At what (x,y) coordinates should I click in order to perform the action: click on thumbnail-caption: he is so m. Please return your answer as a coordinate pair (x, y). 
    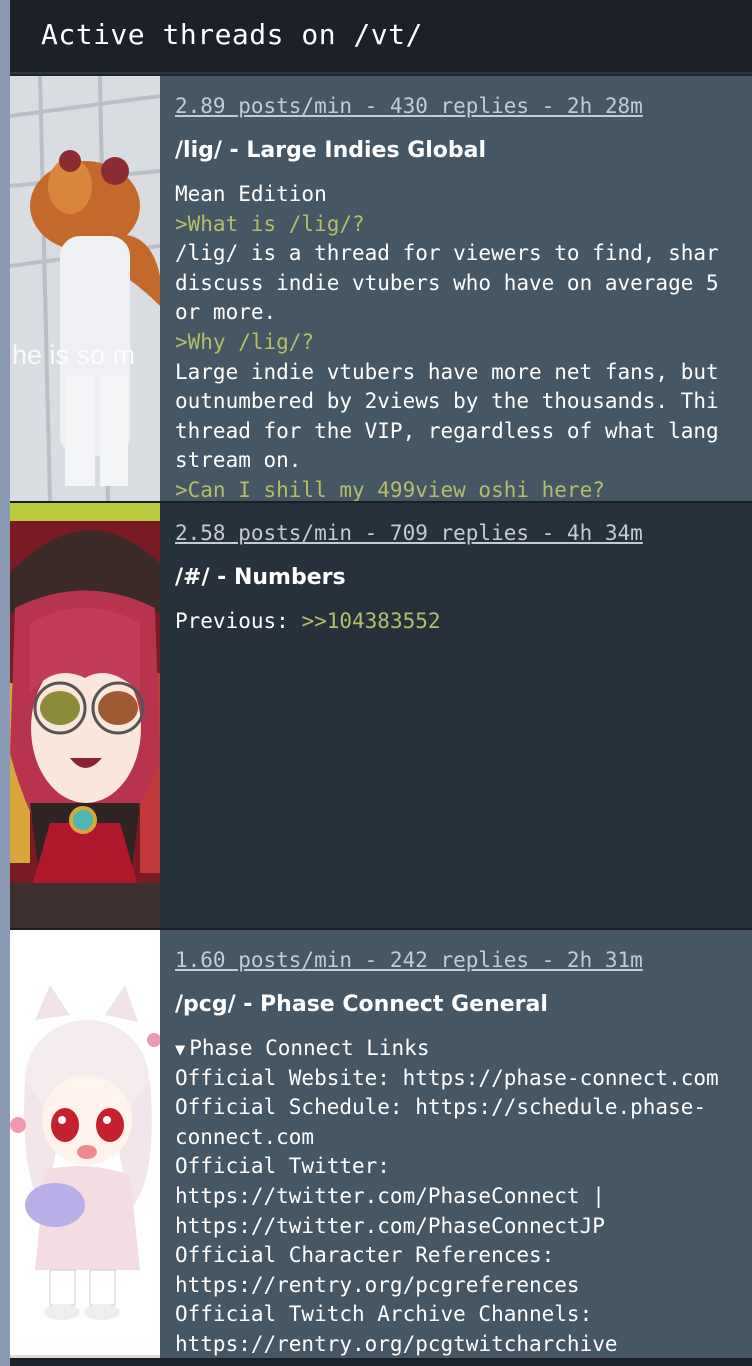
    Looking at the image, I should click on (73, 355).